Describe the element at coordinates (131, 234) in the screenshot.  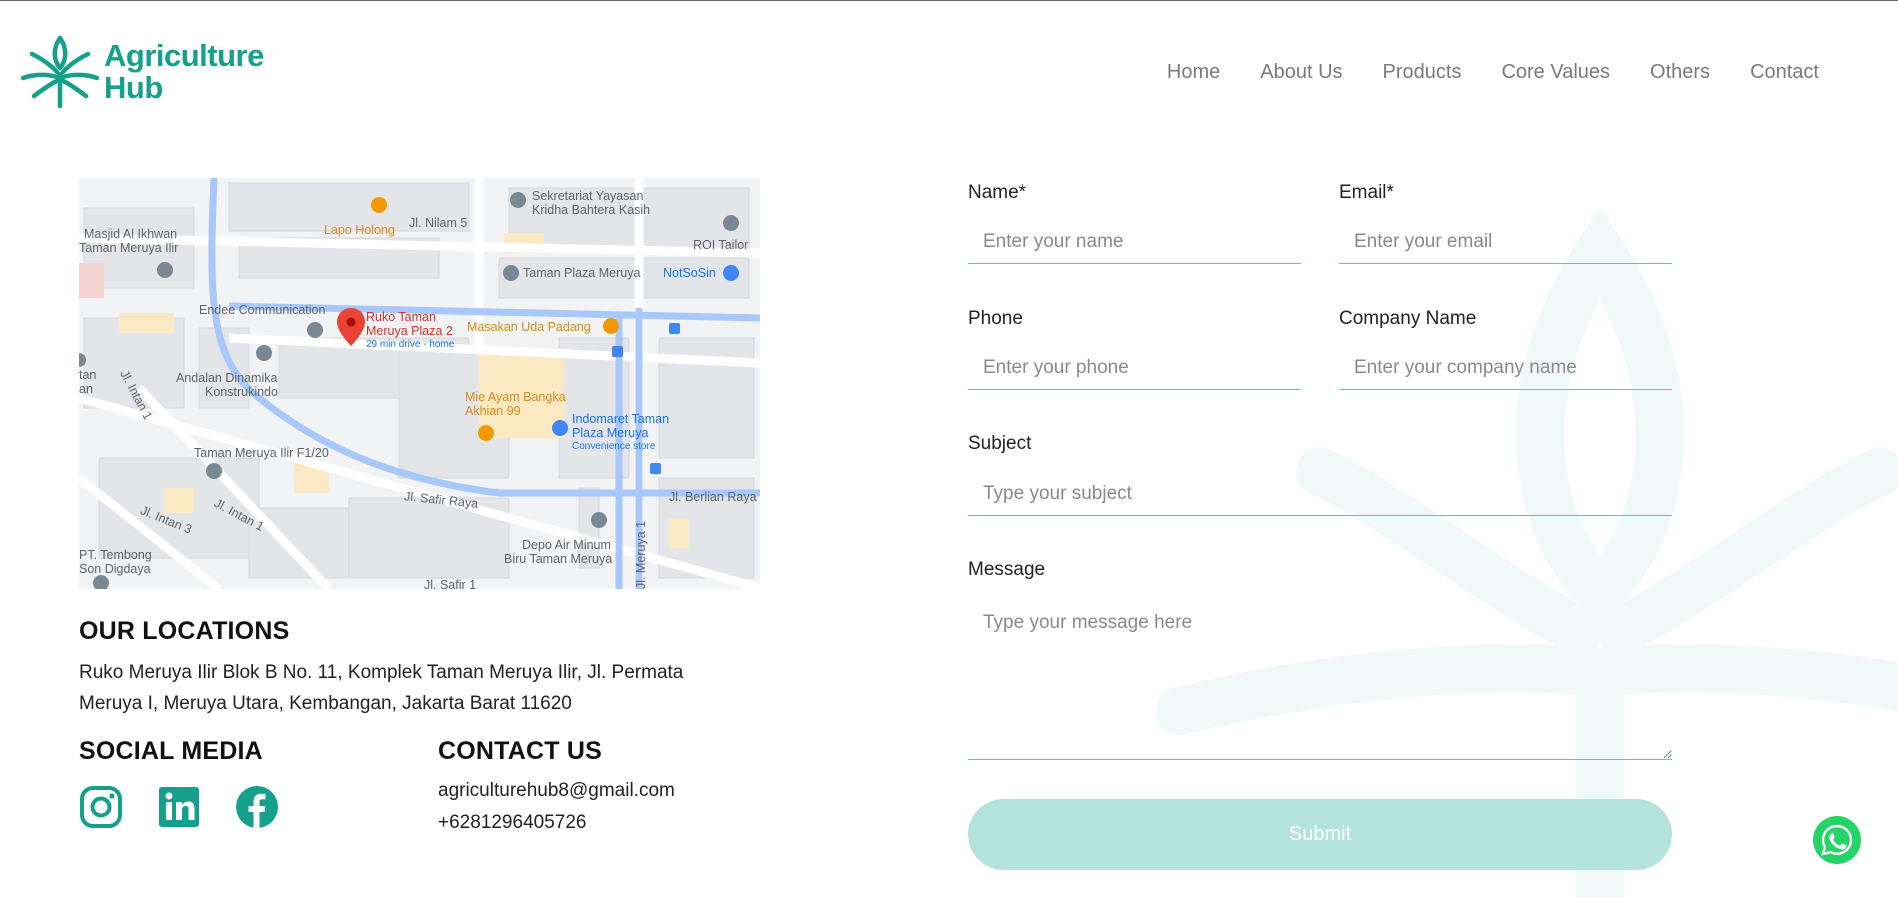
I see `map-label: Masjid Al Ikhwan` at that location.